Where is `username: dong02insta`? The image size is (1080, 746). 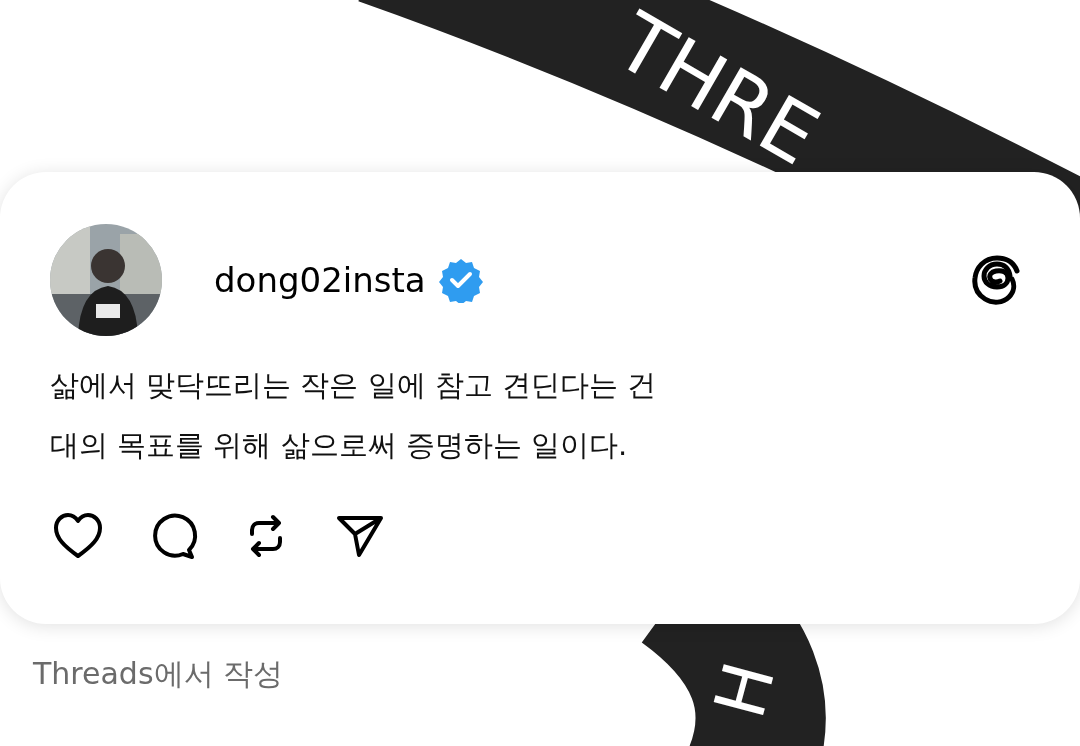 username: dong02insta is located at coordinates (320, 280).